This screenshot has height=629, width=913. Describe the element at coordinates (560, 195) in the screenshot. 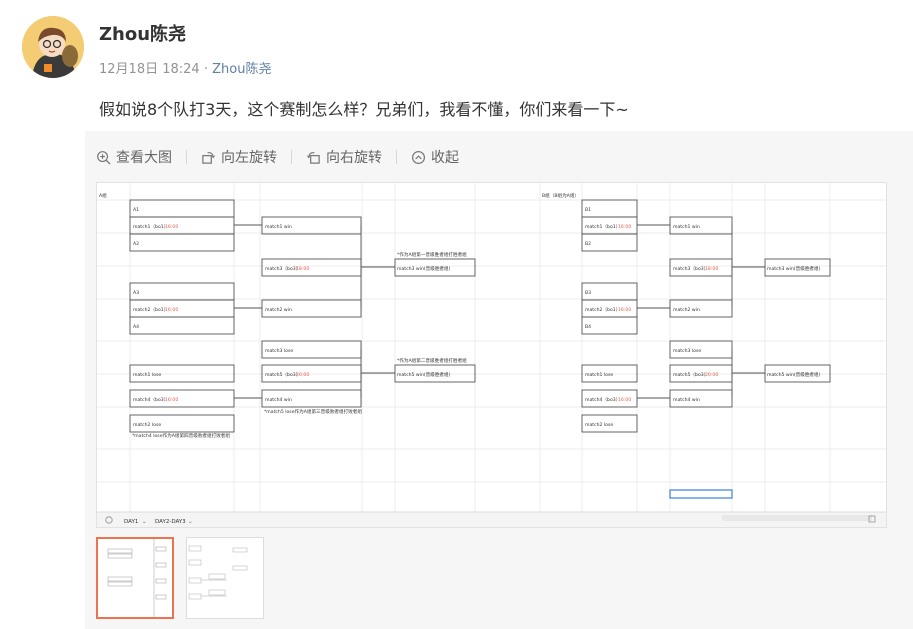

I see `group-b-label: B组（B组为A组）` at that location.